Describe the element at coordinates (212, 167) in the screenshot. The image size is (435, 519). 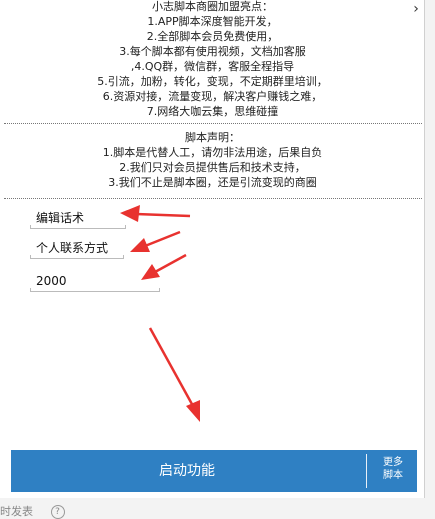
I see `statement-item: 2.我们只对会员提供售后和技术支持，` at that location.